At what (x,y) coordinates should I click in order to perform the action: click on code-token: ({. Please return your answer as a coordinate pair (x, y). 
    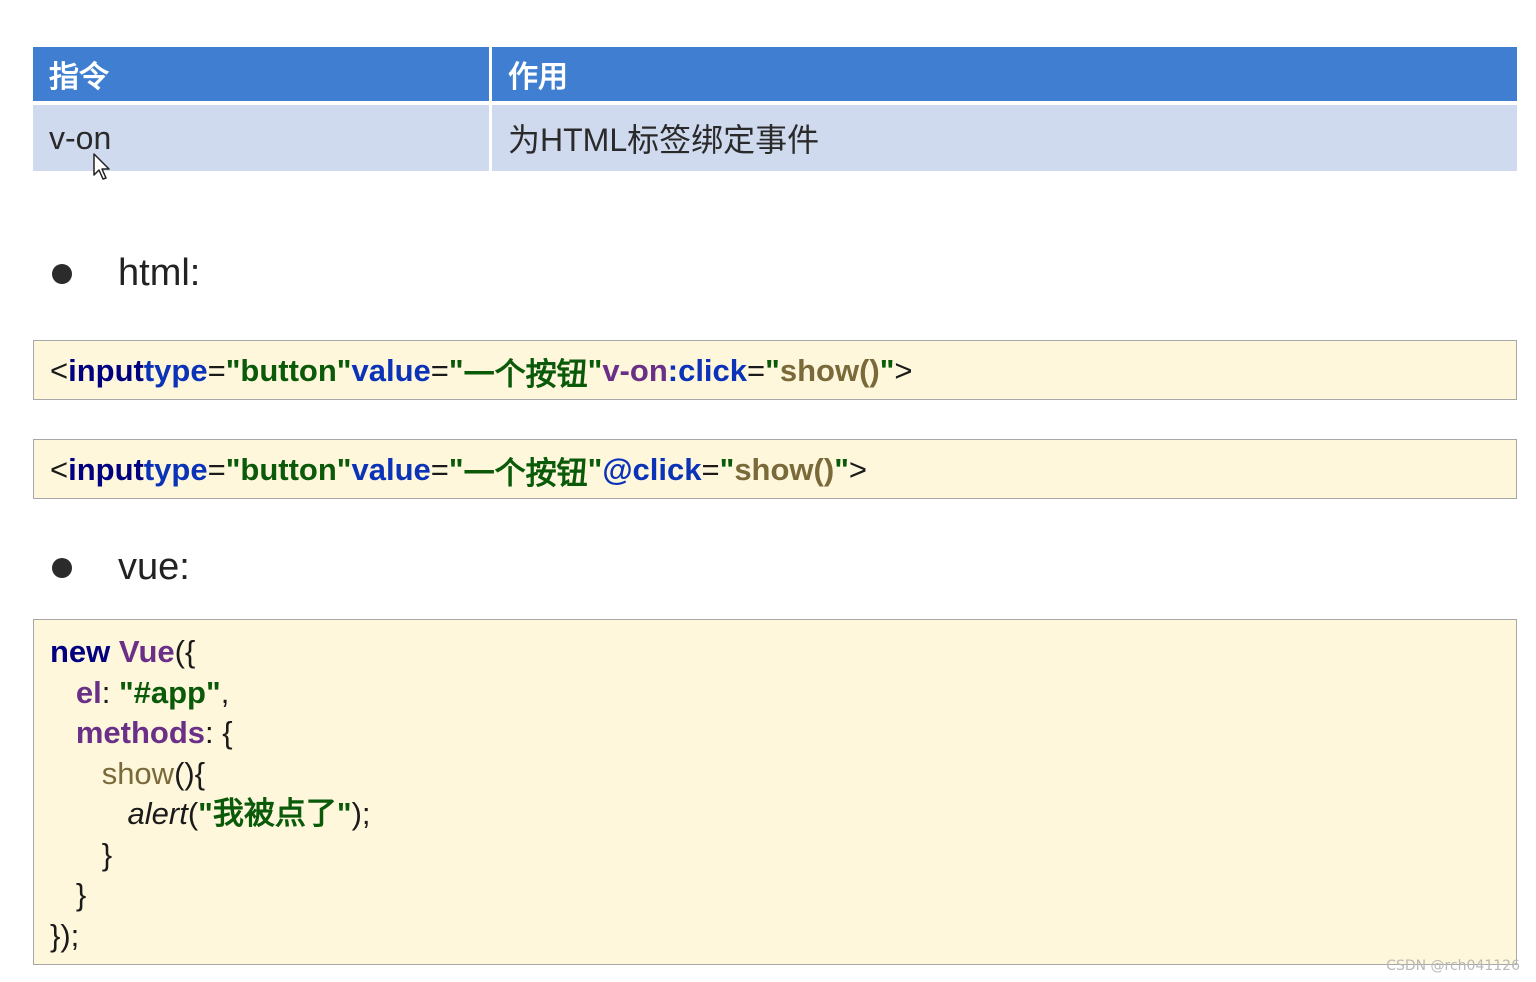
    Looking at the image, I should click on (185, 651).